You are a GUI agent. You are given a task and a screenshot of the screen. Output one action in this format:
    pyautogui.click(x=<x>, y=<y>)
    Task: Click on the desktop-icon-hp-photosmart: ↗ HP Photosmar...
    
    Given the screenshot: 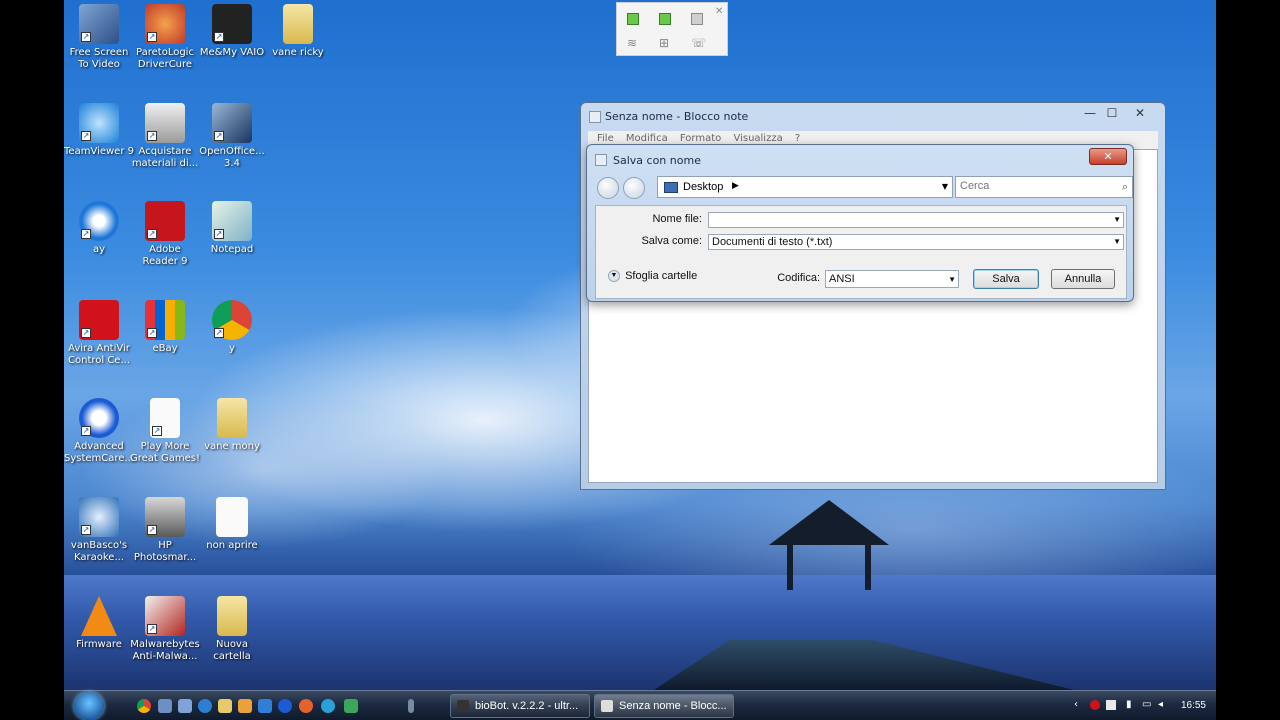 What is the action you would take?
    pyautogui.click(x=165, y=530)
    